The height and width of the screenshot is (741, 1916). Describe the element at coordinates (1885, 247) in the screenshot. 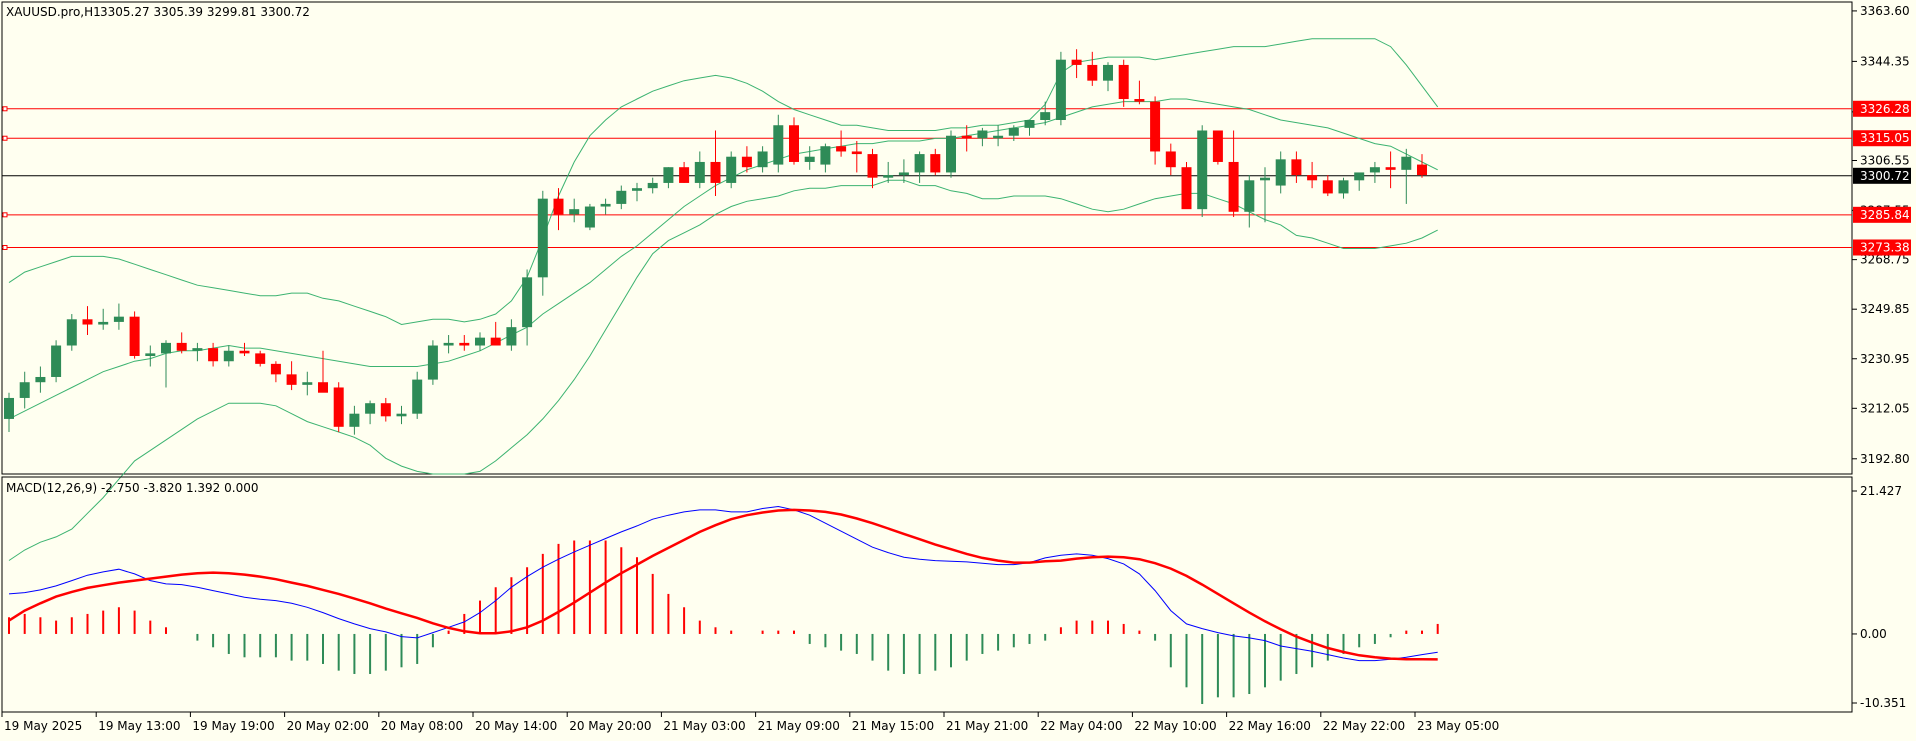

I see `level-price-label: 3273.38` at that location.